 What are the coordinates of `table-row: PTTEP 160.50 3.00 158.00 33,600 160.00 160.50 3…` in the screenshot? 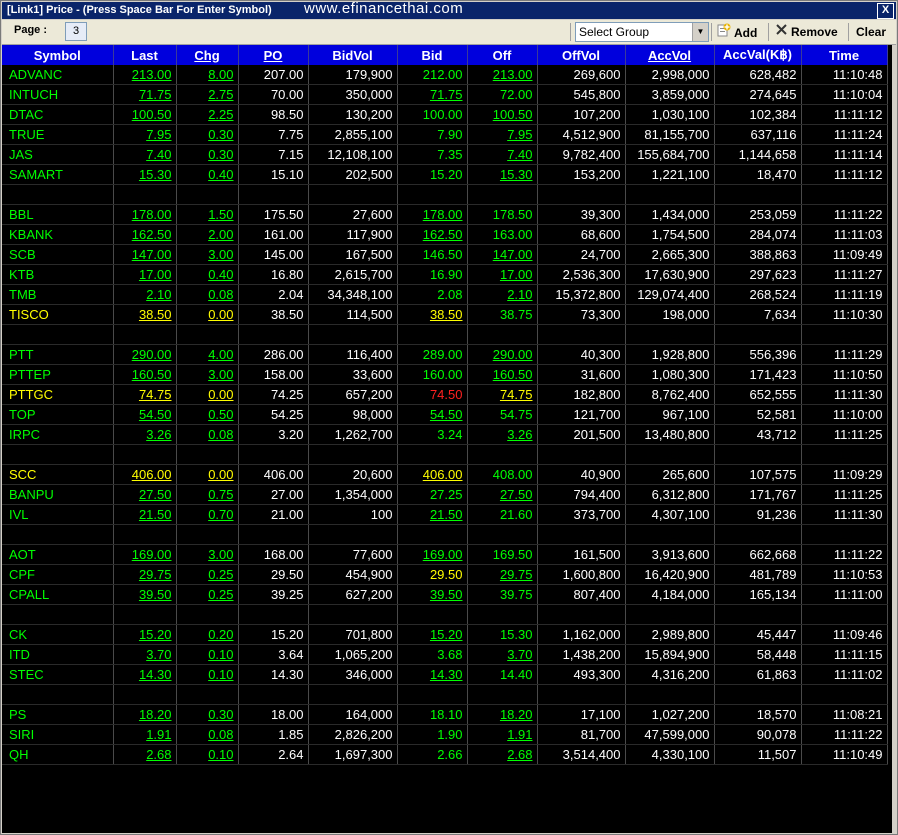 It's located at (445, 374).